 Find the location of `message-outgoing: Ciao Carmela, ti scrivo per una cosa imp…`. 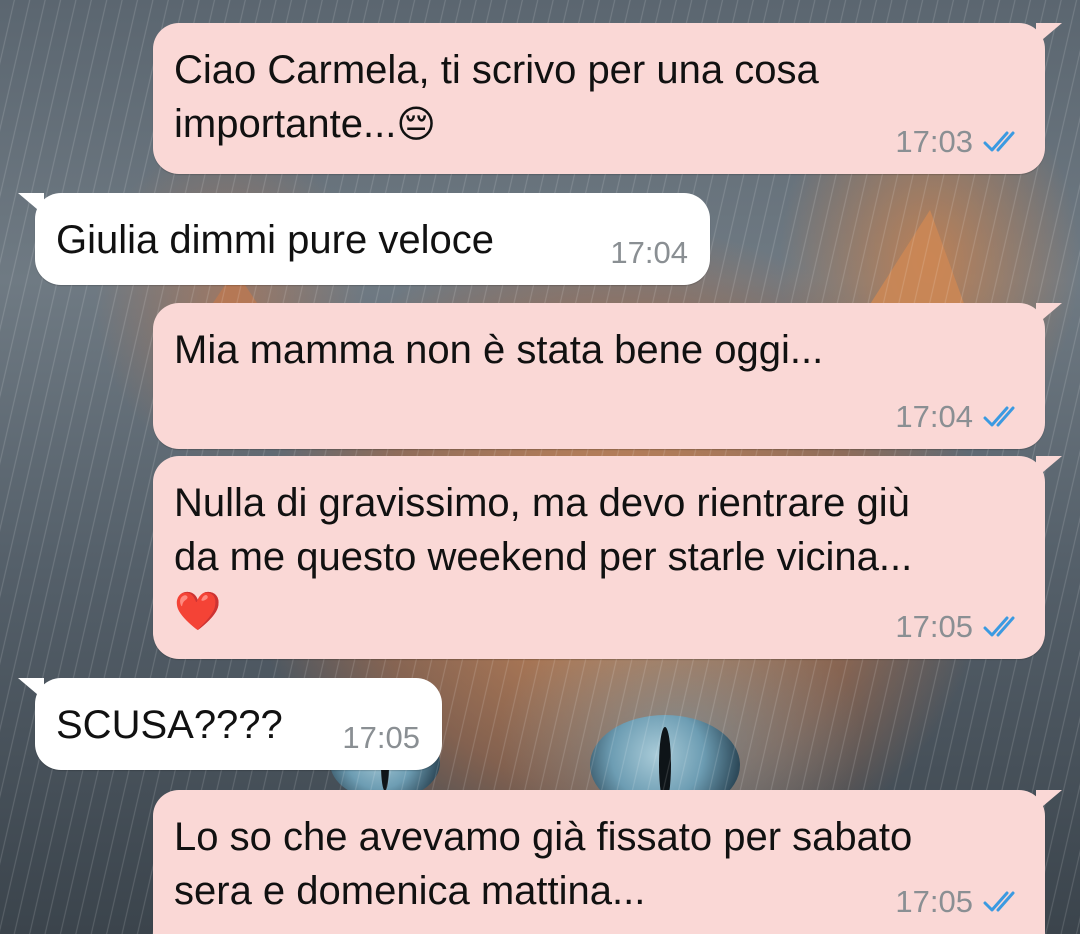

message-outgoing: Ciao Carmela, ti scrivo per una cosa imp… is located at coordinates (607, 98).